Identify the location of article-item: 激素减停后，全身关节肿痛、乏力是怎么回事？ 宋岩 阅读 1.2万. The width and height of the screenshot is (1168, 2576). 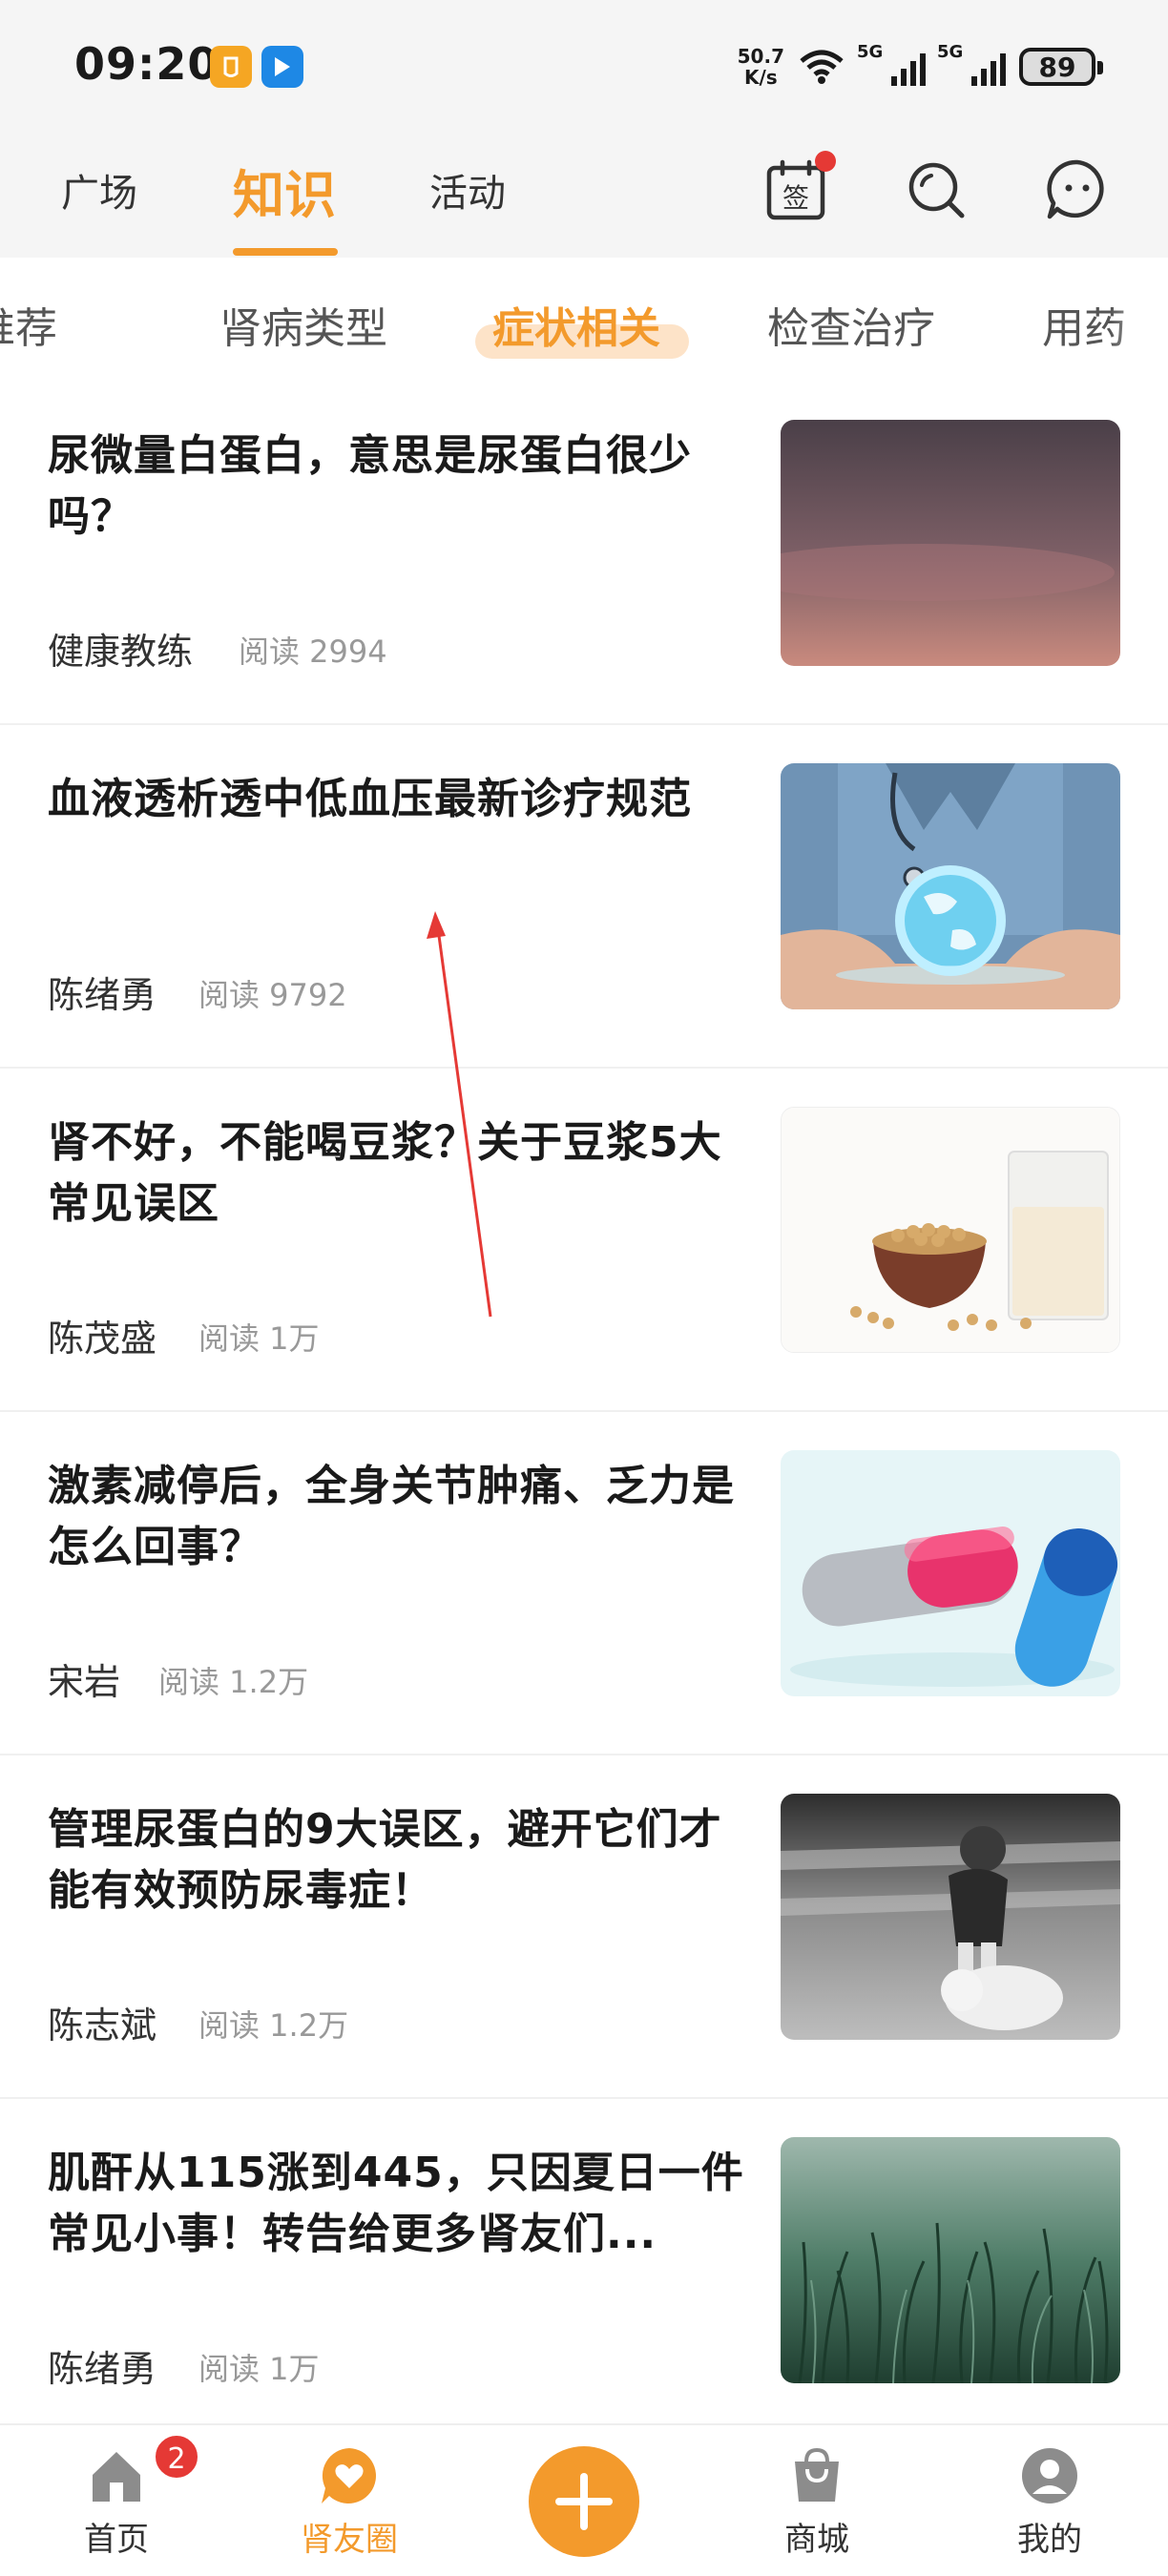
(584, 1583).